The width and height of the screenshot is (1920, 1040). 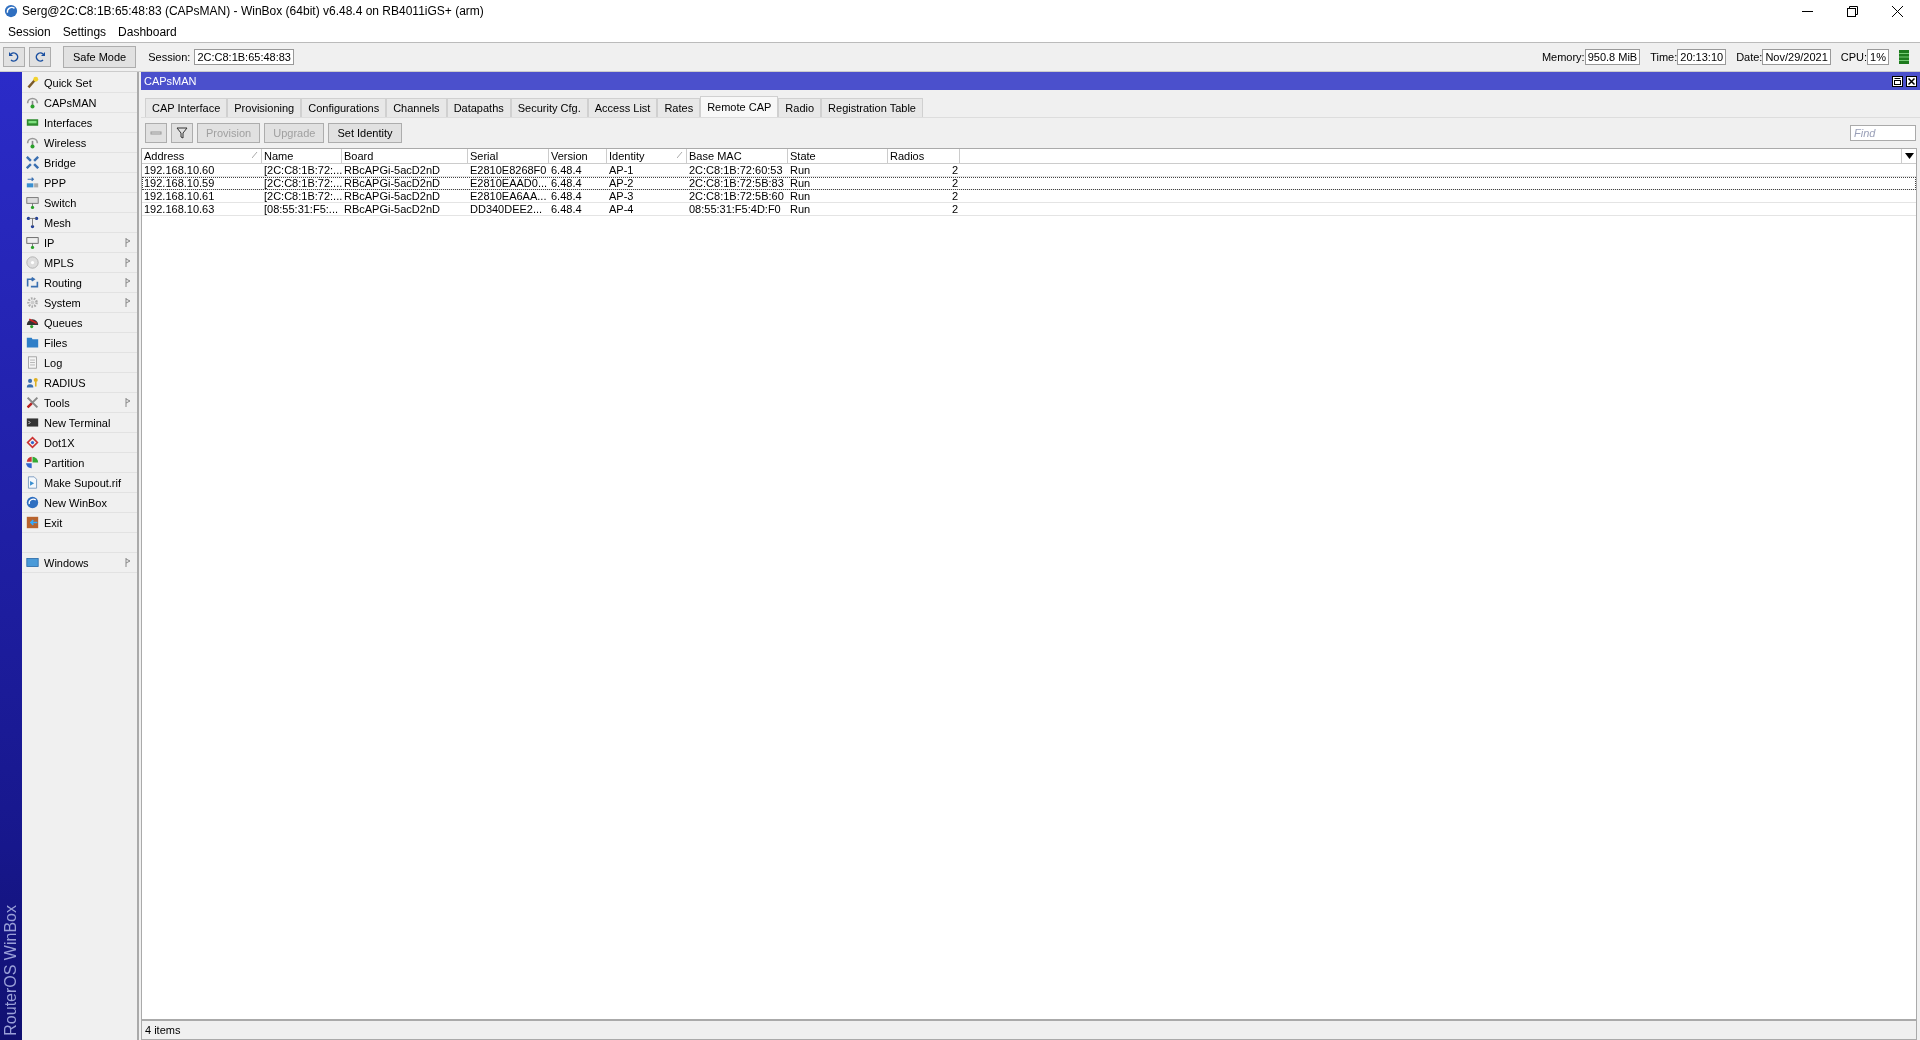 I want to click on sidebar-item-label: Exit, so click(x=53, y=522).